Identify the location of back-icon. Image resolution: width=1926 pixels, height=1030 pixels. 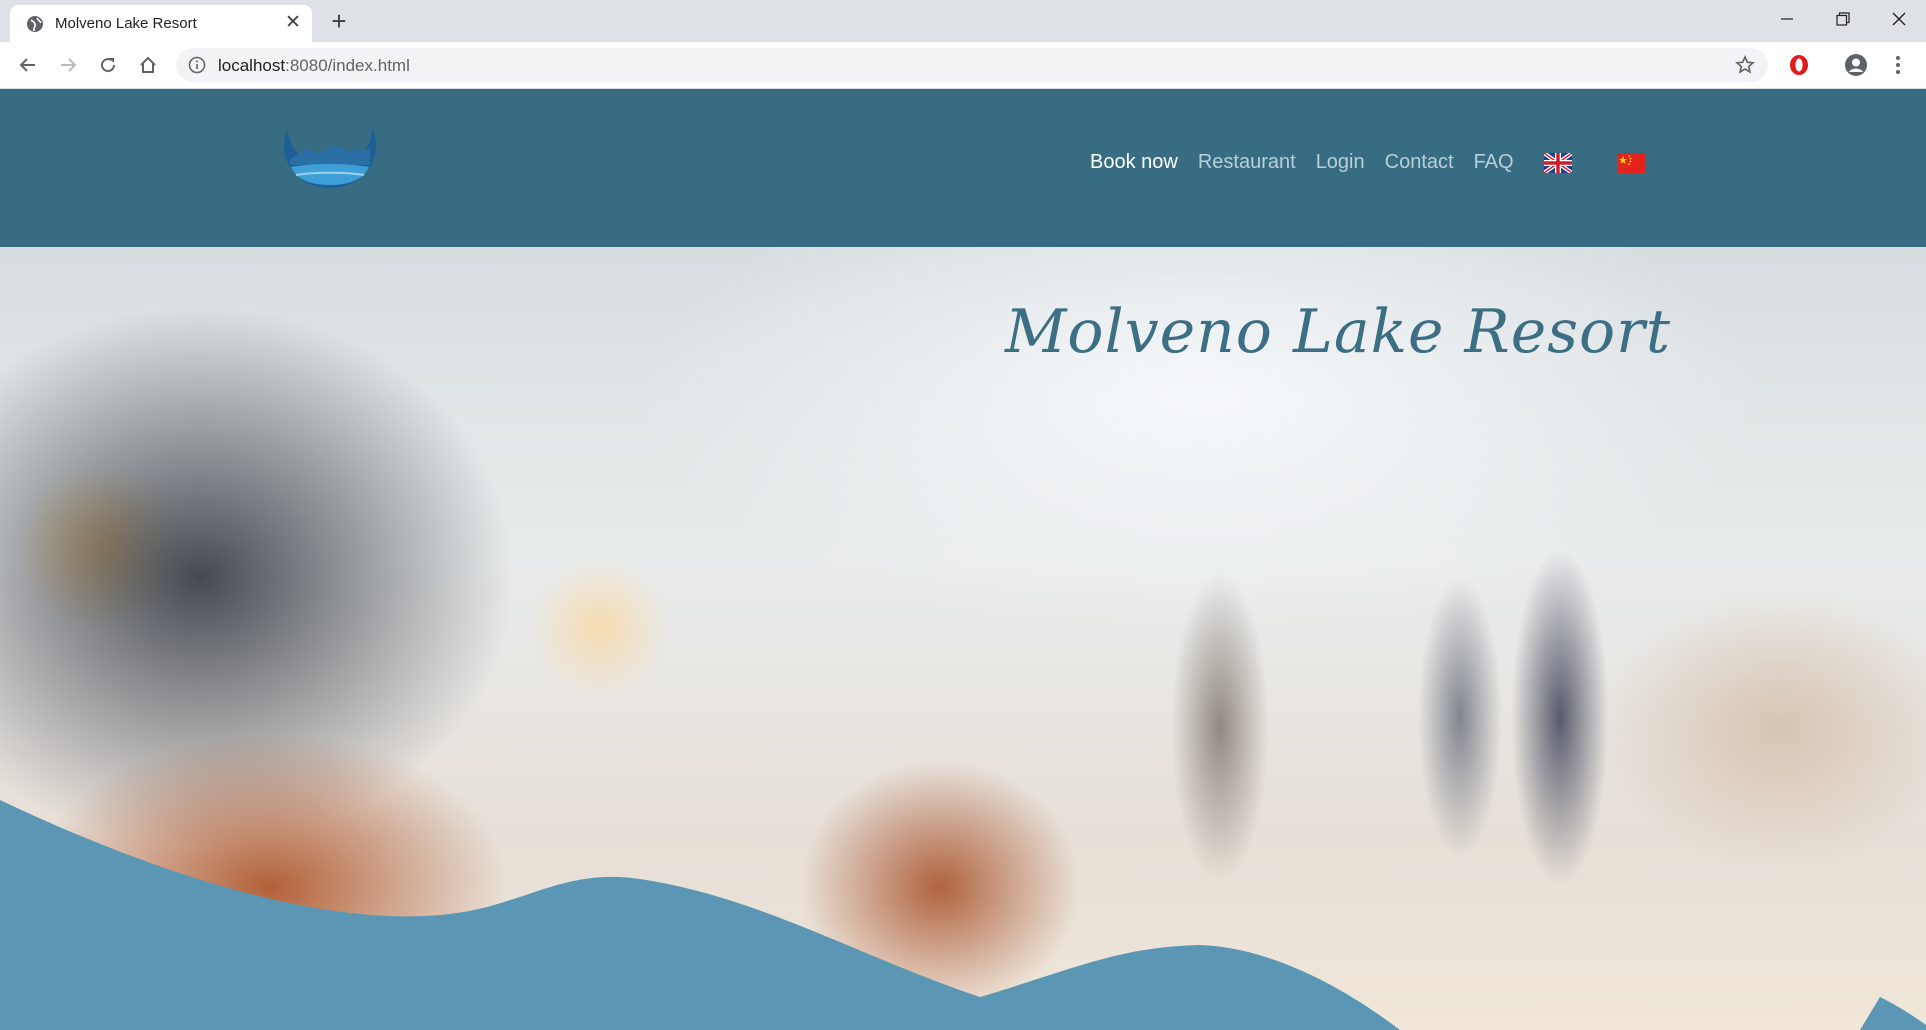
(28, 65).